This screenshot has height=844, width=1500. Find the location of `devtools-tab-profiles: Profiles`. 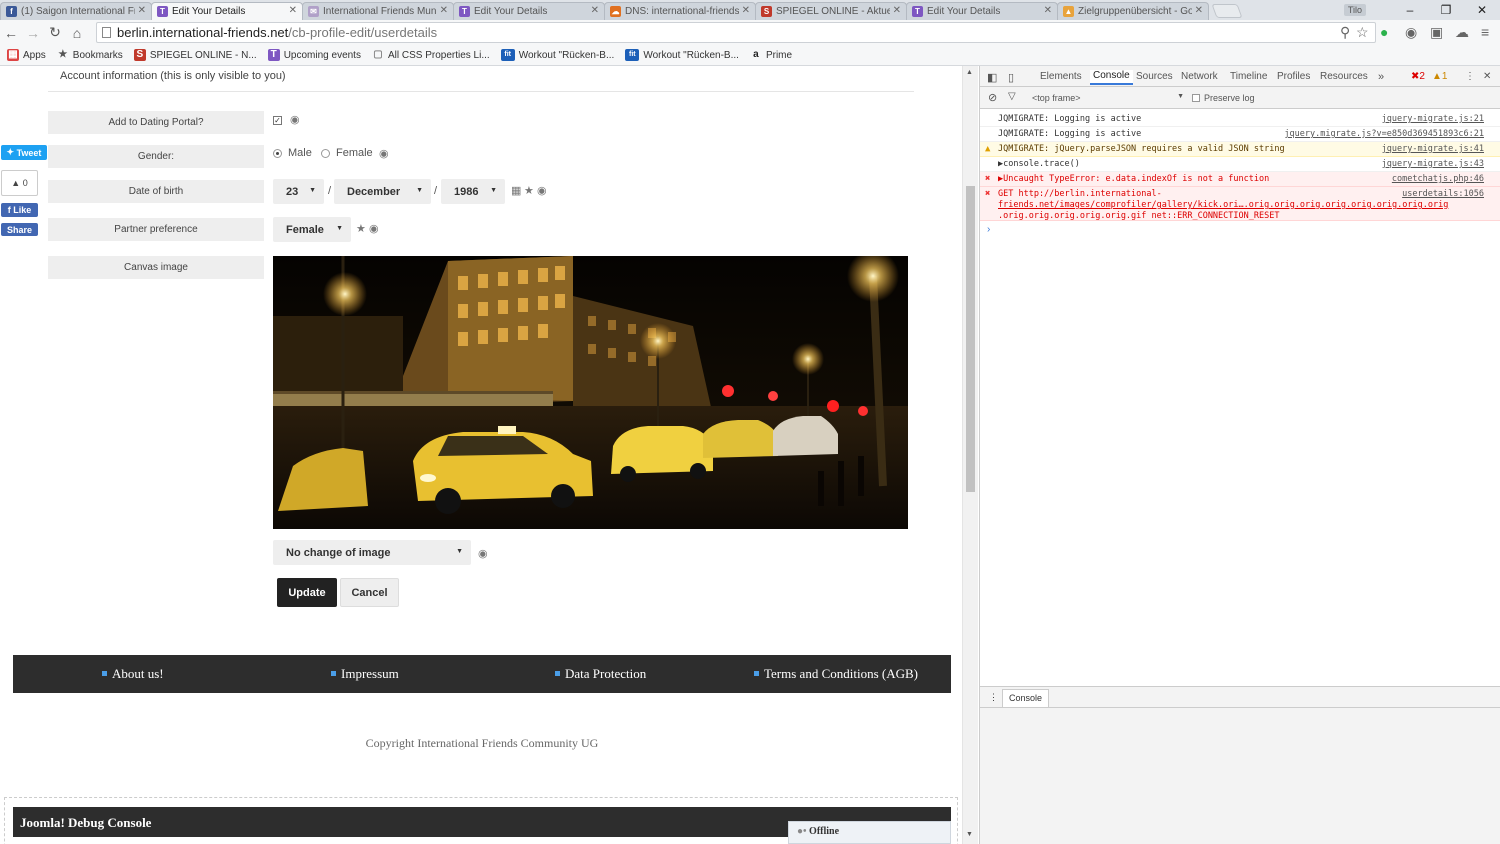

devtools-tab-profiles: Profiles is located at coordinates (1293, 76).